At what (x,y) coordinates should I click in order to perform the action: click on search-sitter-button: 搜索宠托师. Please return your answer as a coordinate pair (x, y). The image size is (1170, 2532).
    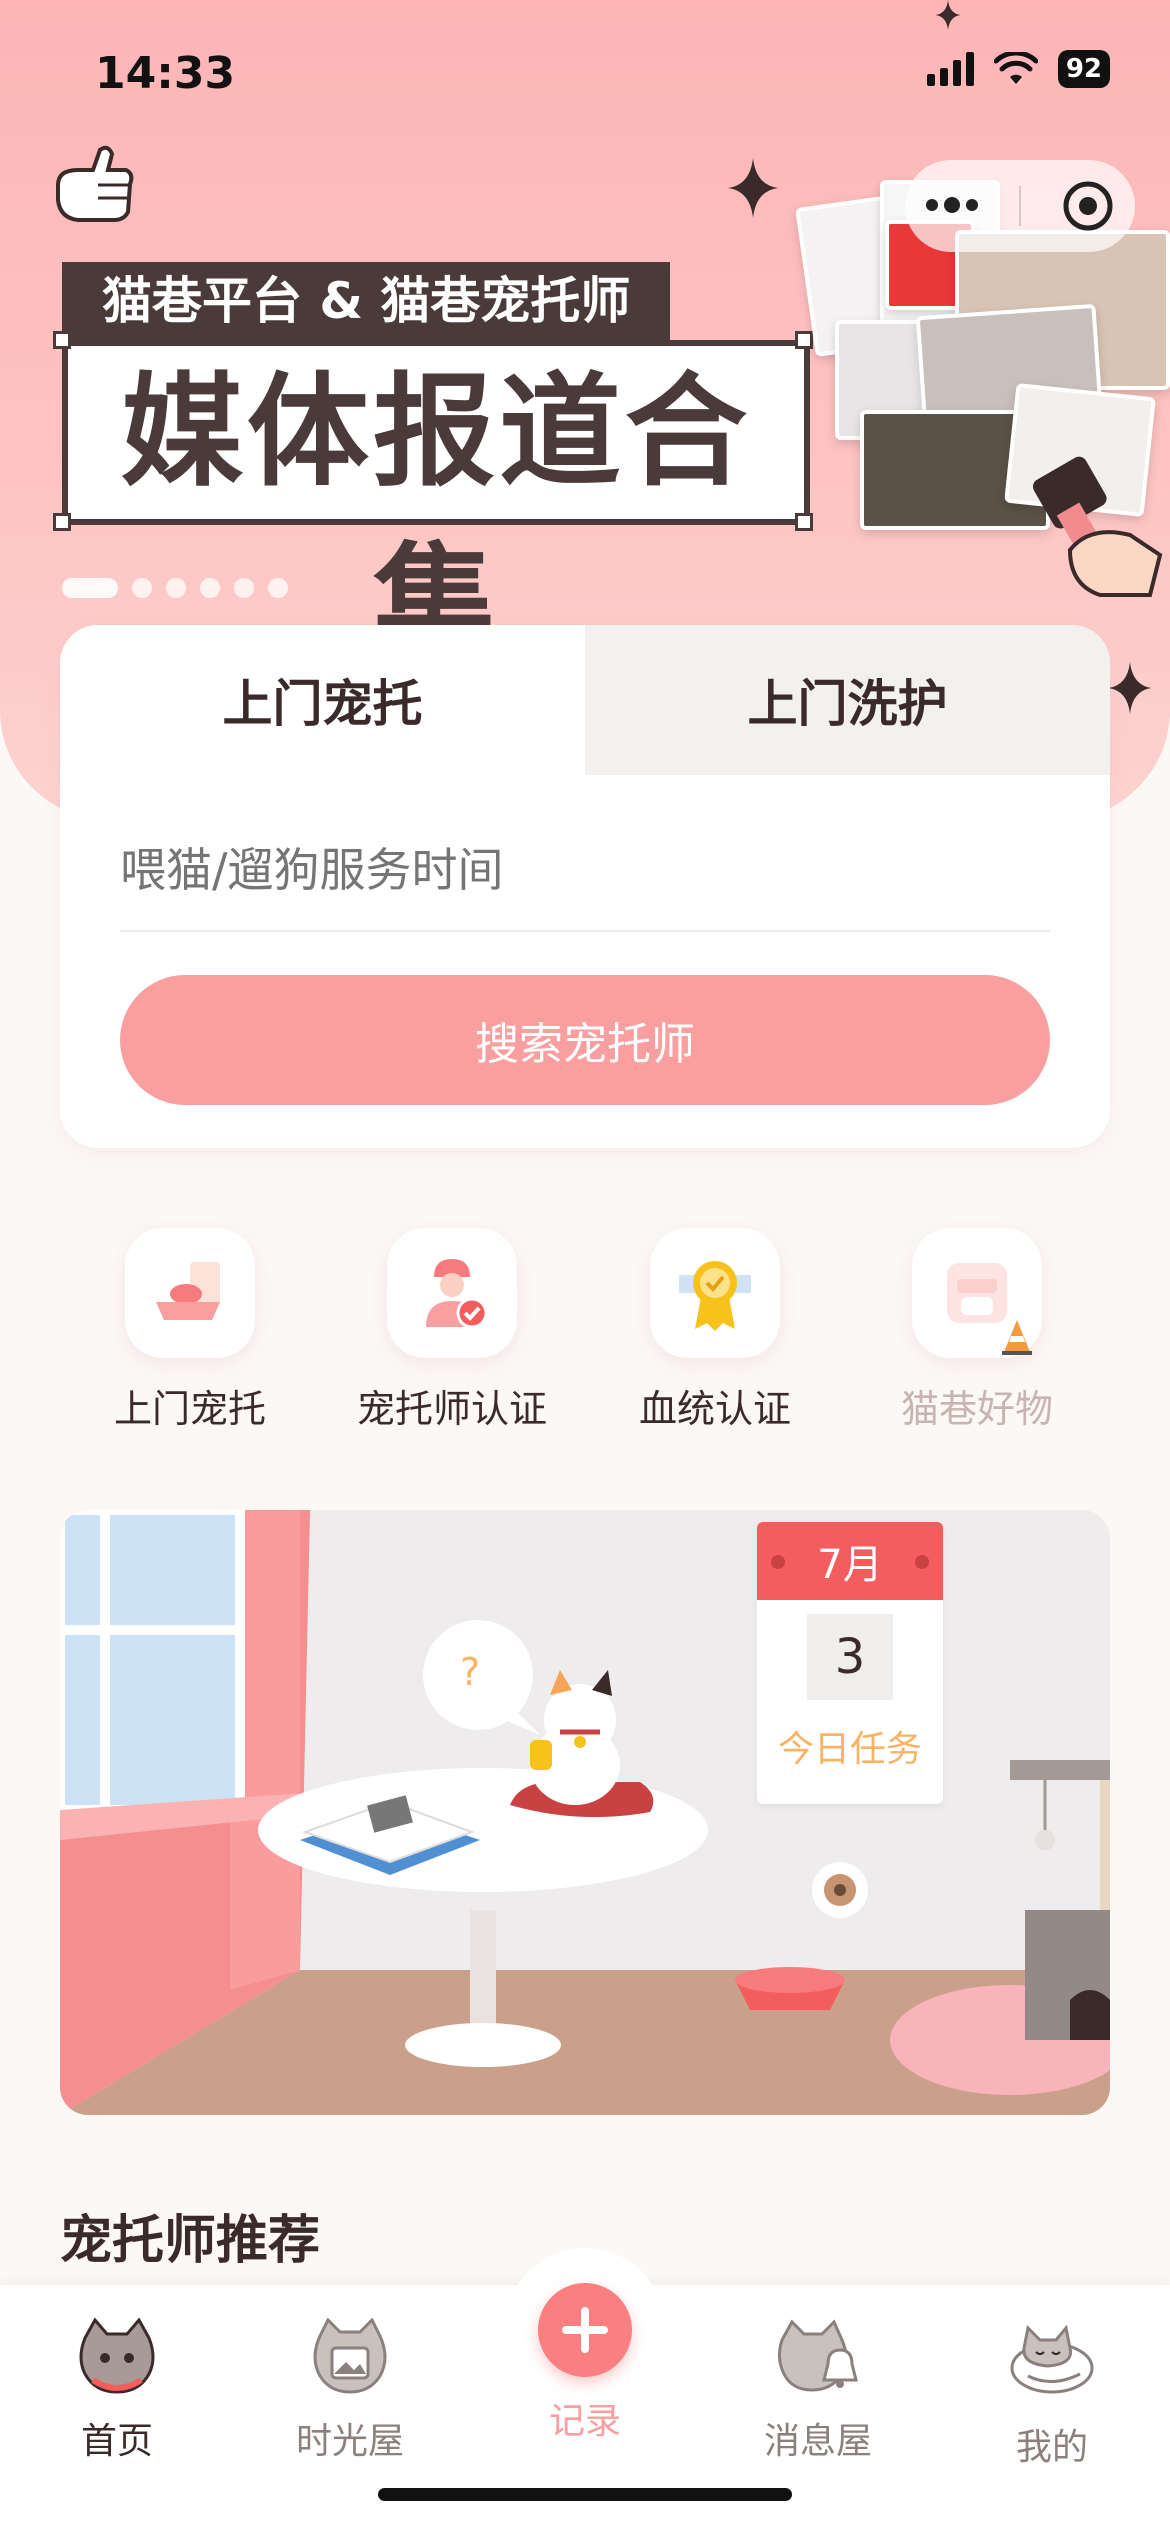
    Looking at the image, I should click on (585, 1040).